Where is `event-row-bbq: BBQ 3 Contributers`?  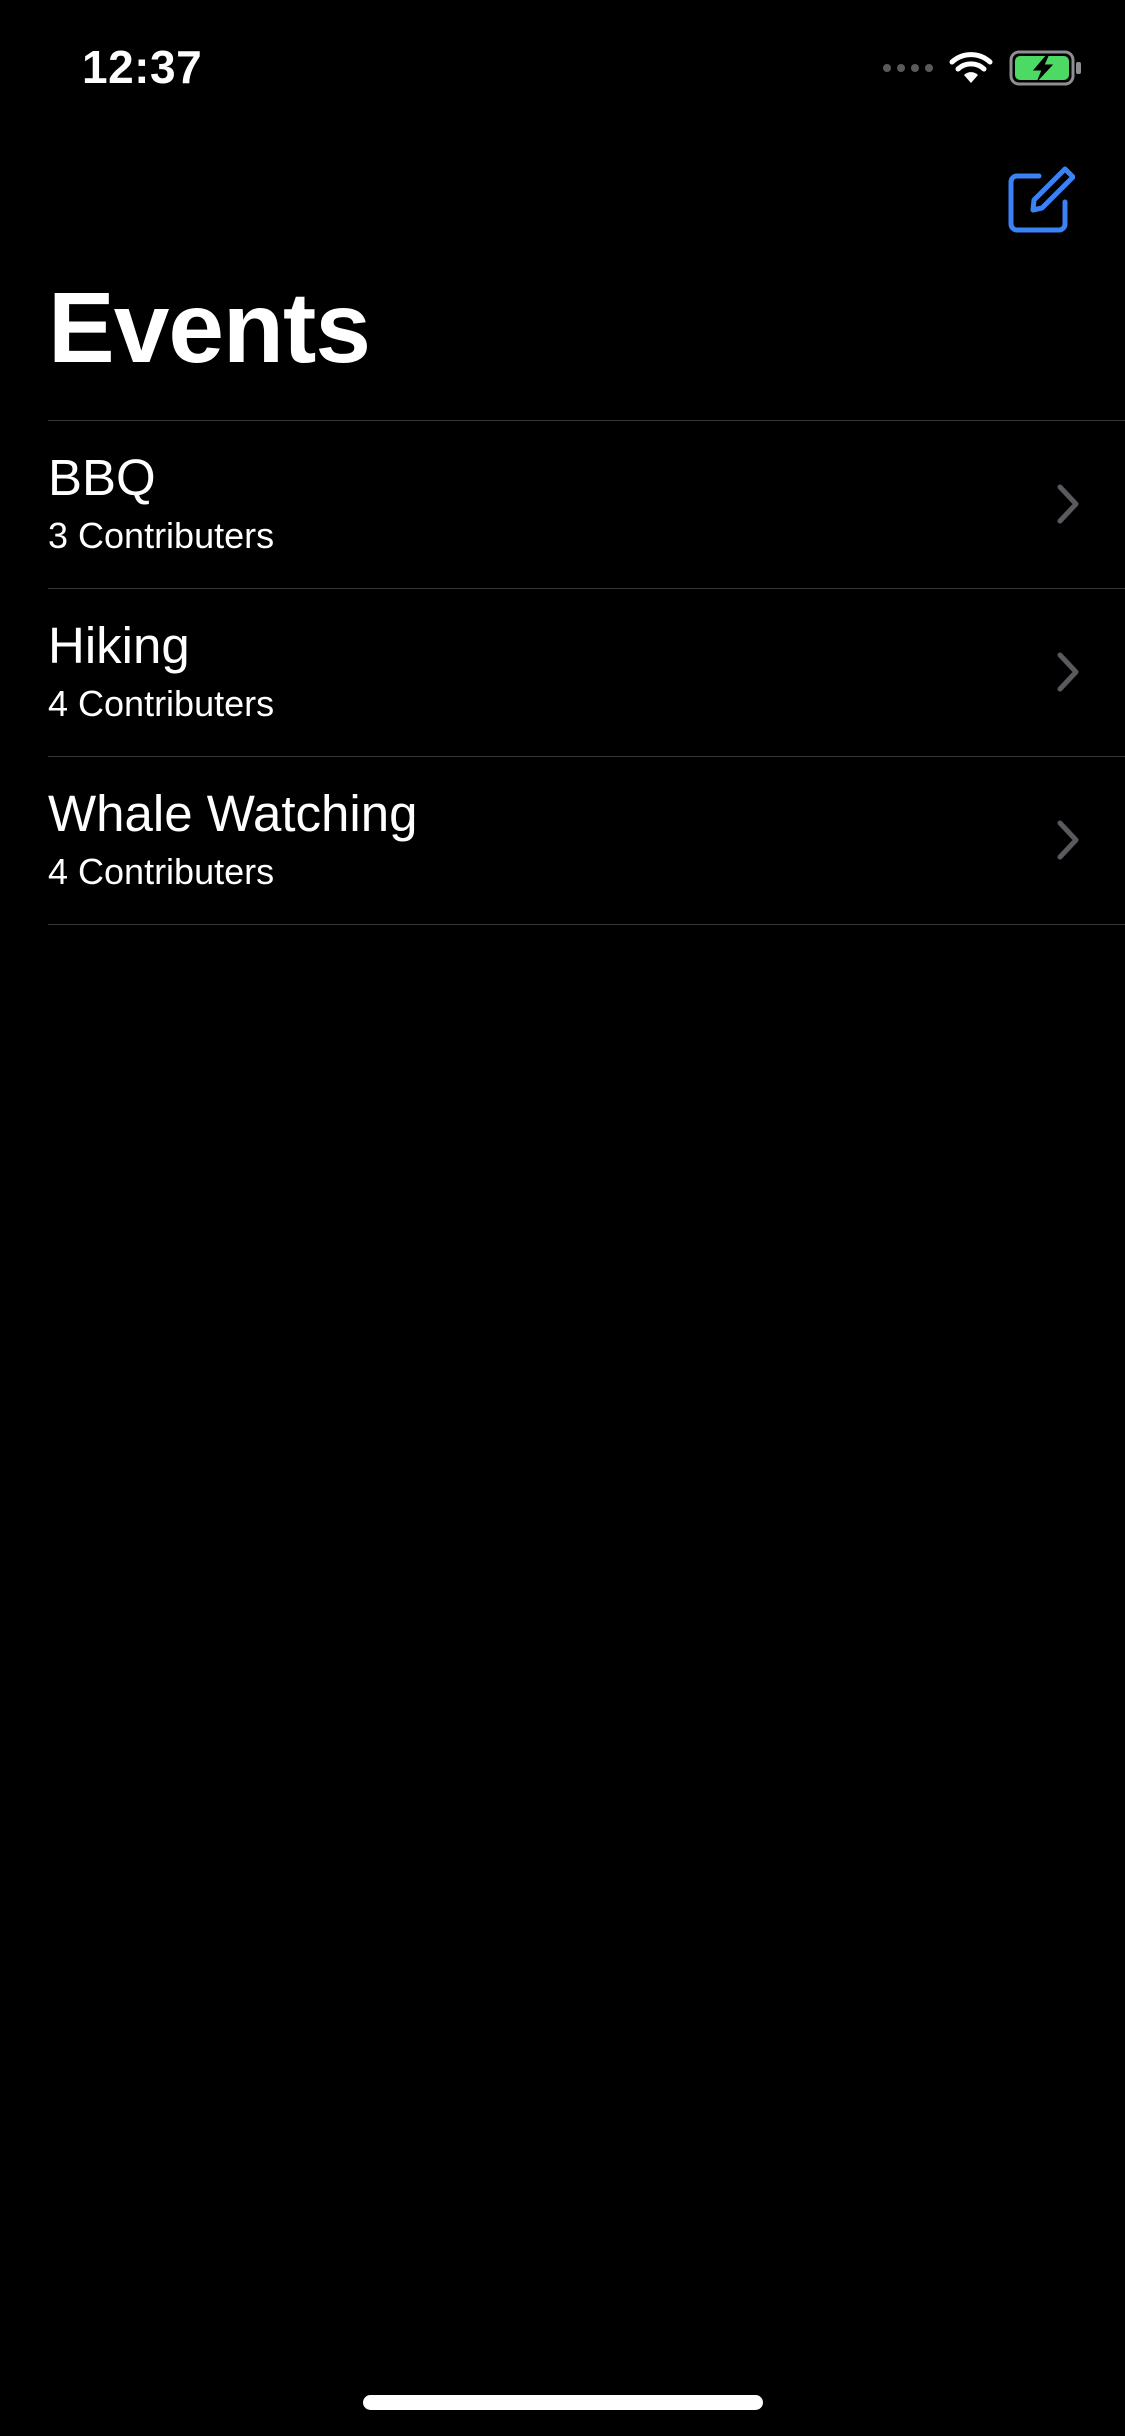
event-row-bbq: BBQ 3 Contributers is located at coordinates (586, 505).